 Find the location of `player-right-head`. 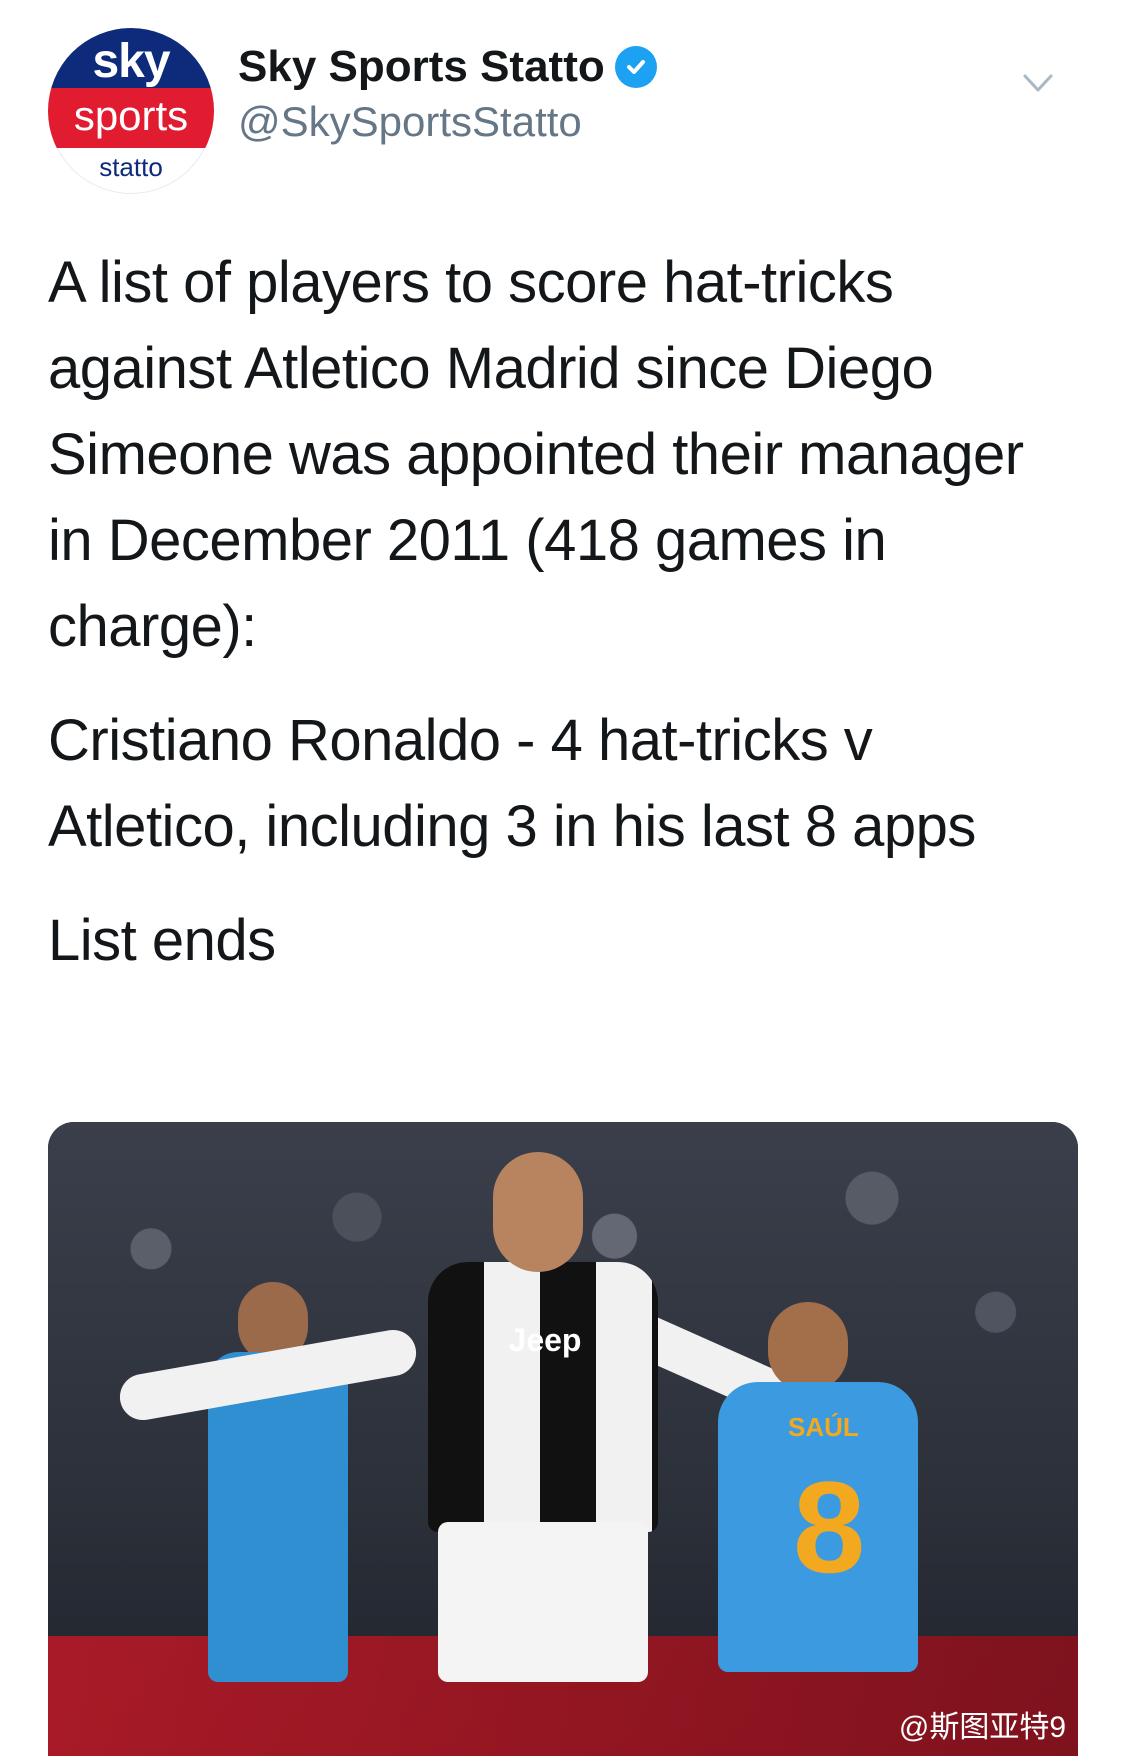

player-right-head is located at coordinates (808, 1347).